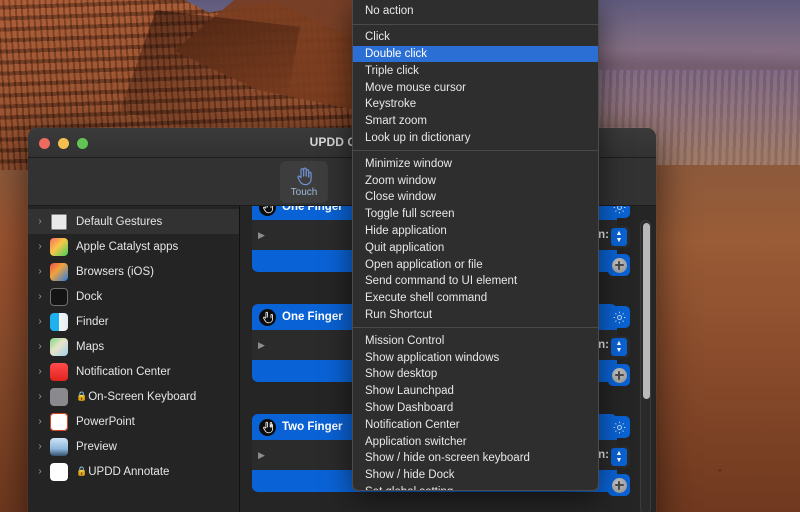  Describe the element at coordinates (133, 321) in the screenshot. I see `sidebar-item-finder: › Finder` at that location.